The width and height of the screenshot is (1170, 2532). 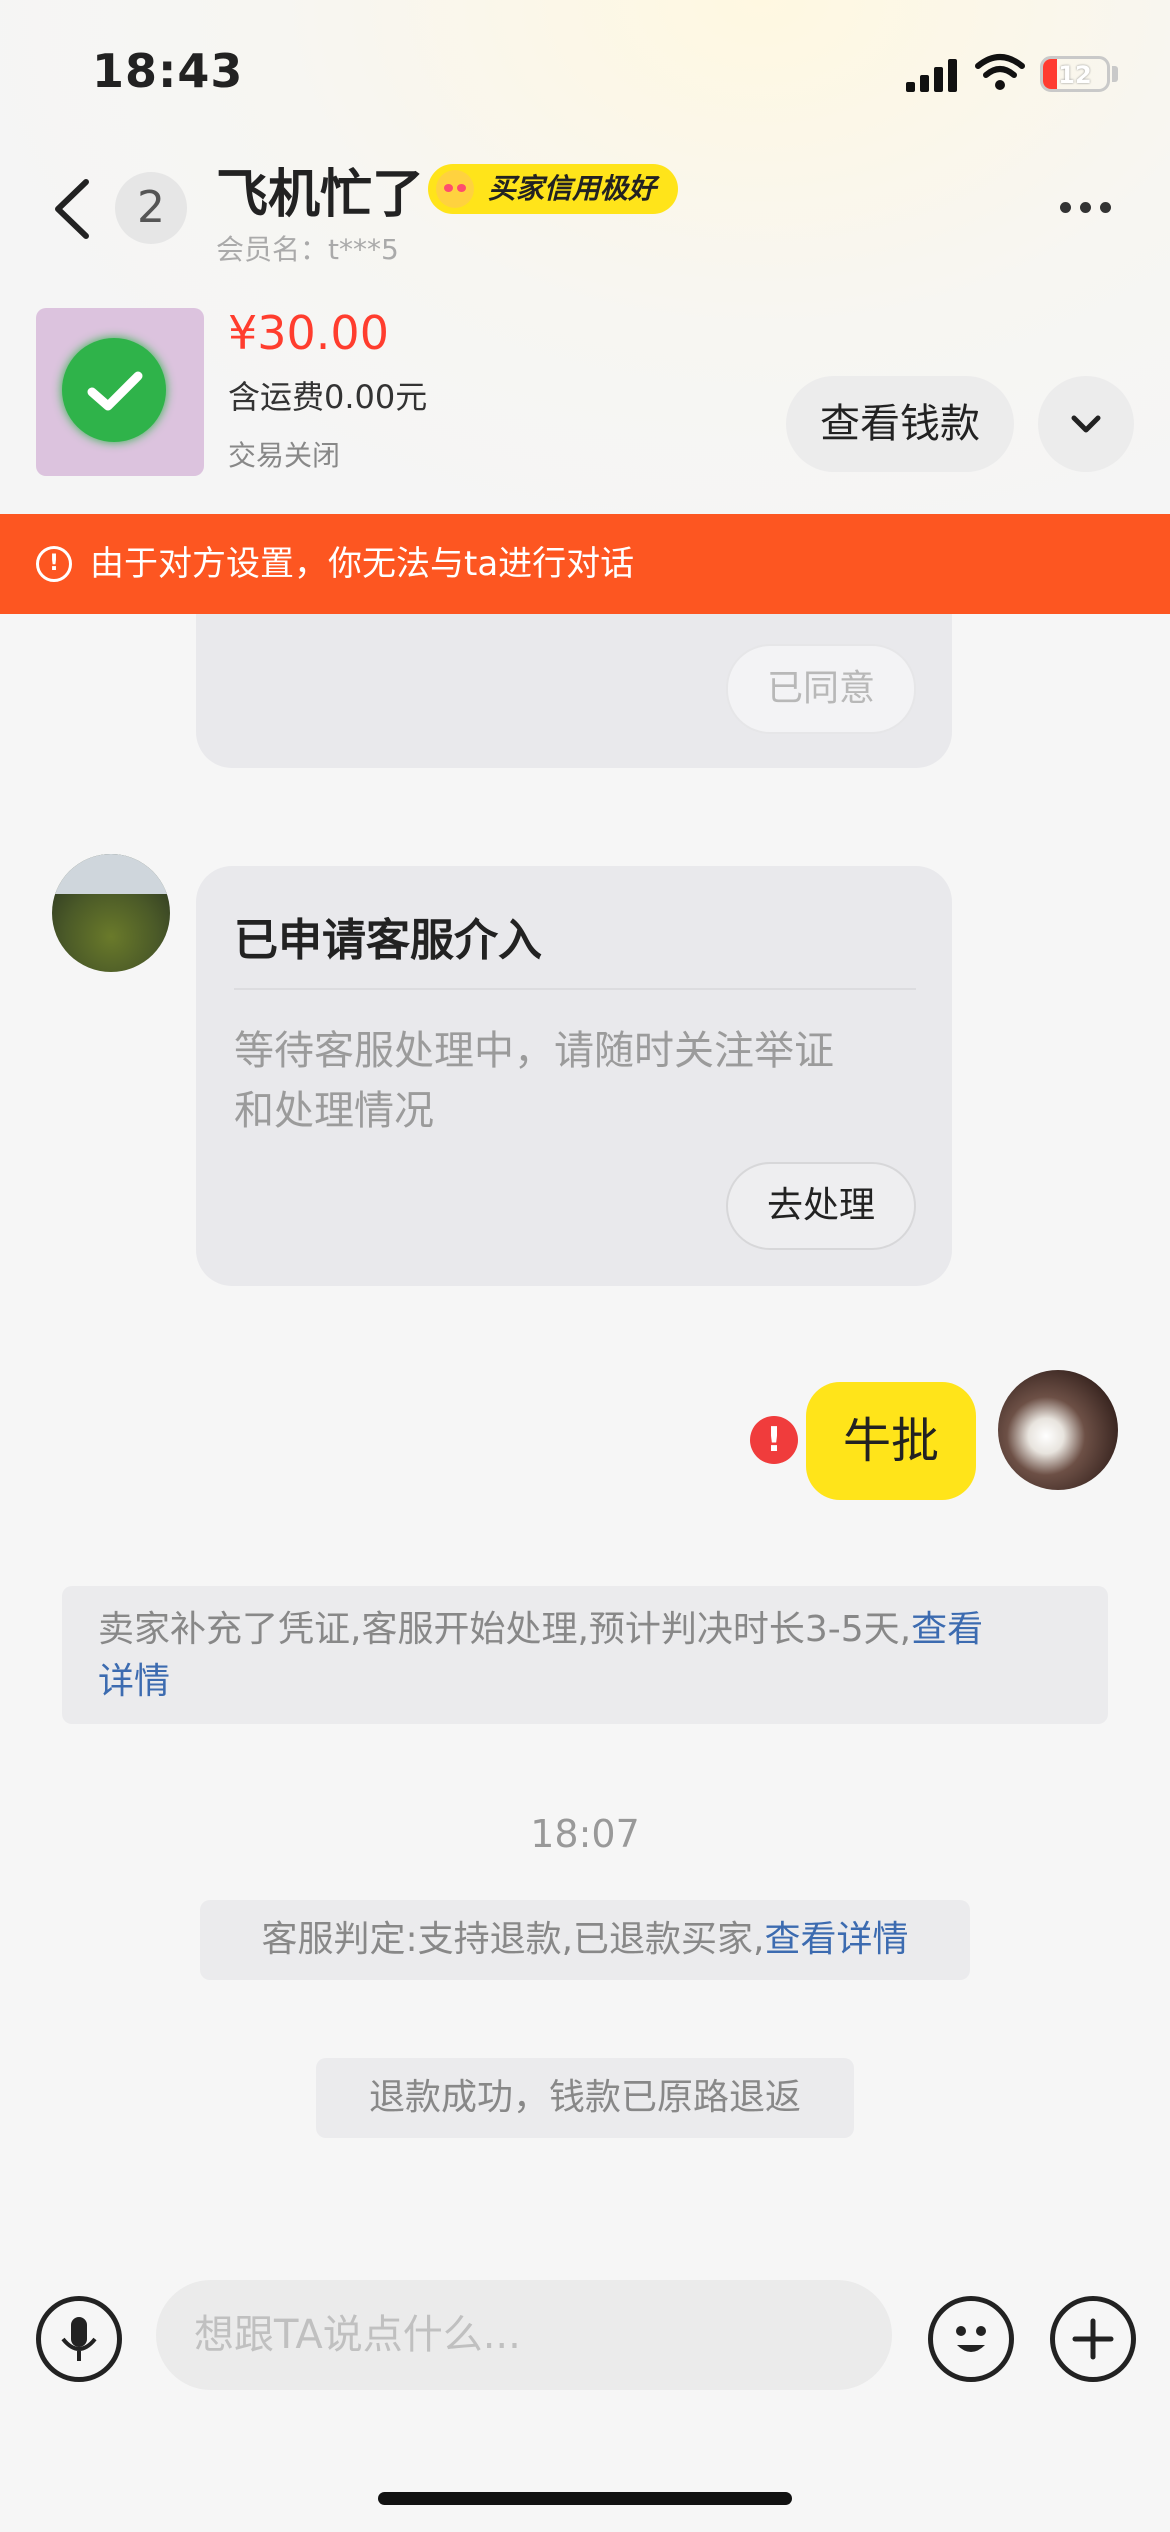 What do you see at coordinates (284, 455) in the screenshot?
I see `order-status: 交易关闭` at bounding box center [284, 455].